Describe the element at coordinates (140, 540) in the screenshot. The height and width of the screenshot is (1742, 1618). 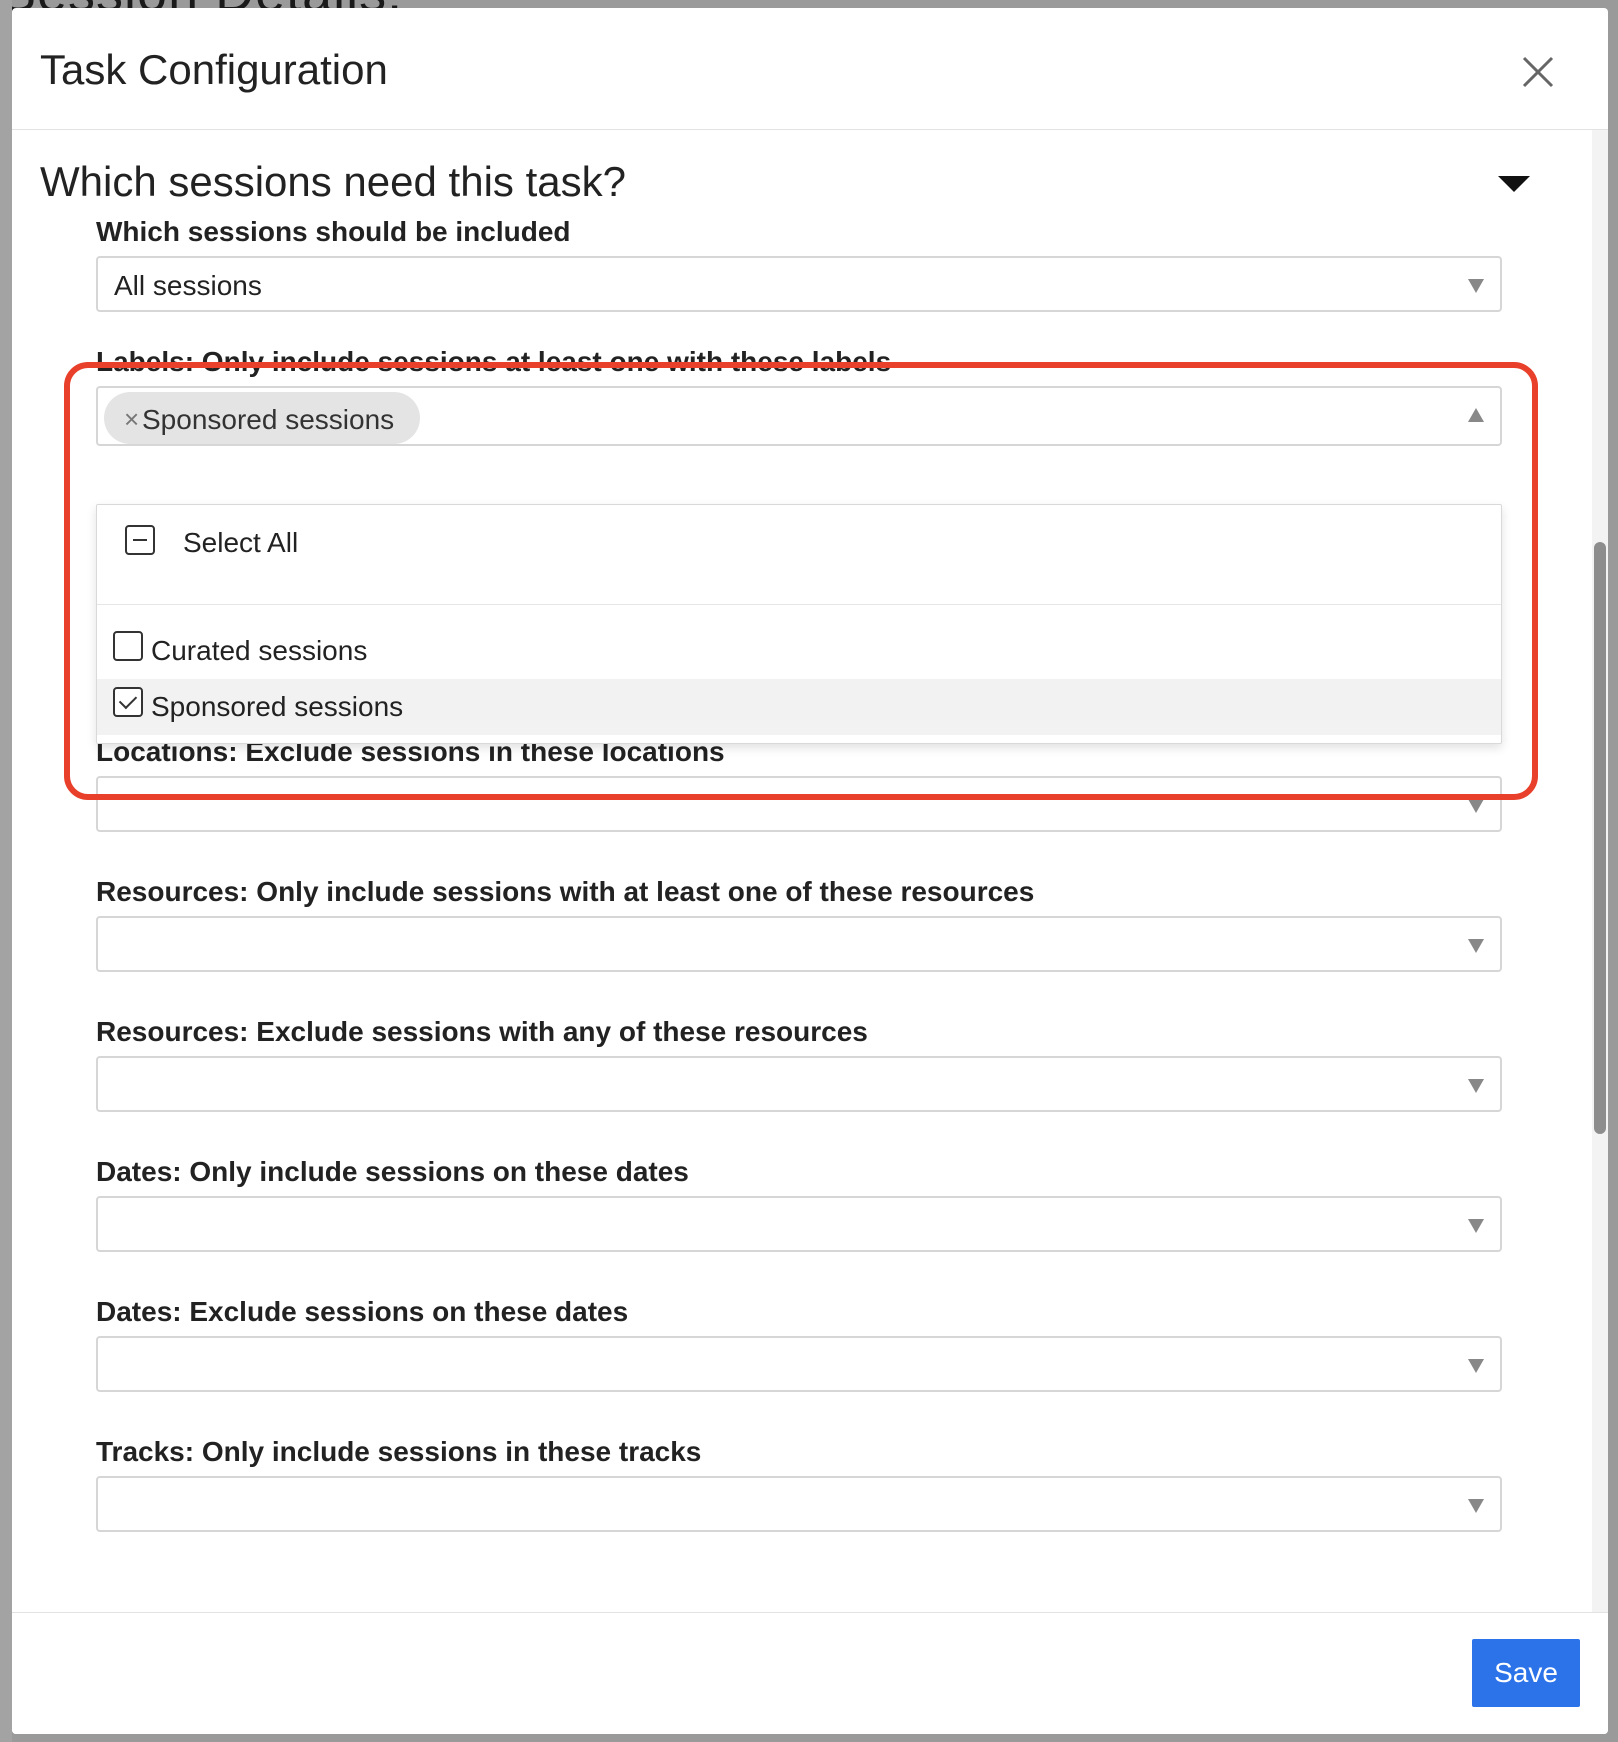
I see `indeterminate-checkbox-icon` at that location.